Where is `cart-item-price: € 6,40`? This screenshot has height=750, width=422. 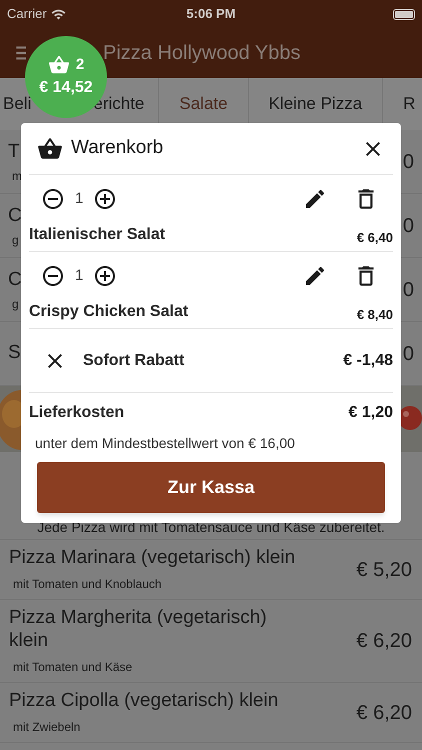
cart-item-price: € 6,40 is located at coordinates (374, 237).